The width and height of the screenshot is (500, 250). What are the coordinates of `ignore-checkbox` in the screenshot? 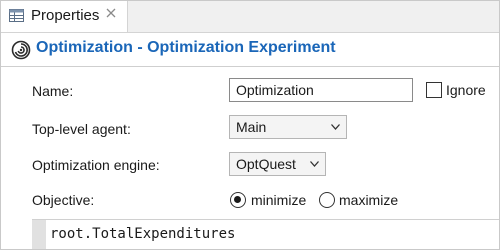 It's located at (434, 90).